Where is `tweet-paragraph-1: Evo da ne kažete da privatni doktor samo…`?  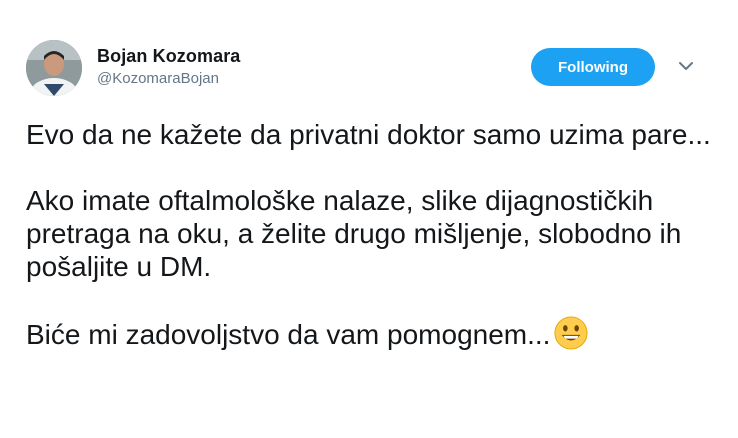
tweet-paragraph-1: Evo da ne kažete da privatni doktor samo… is located at coordinates (368, 134).